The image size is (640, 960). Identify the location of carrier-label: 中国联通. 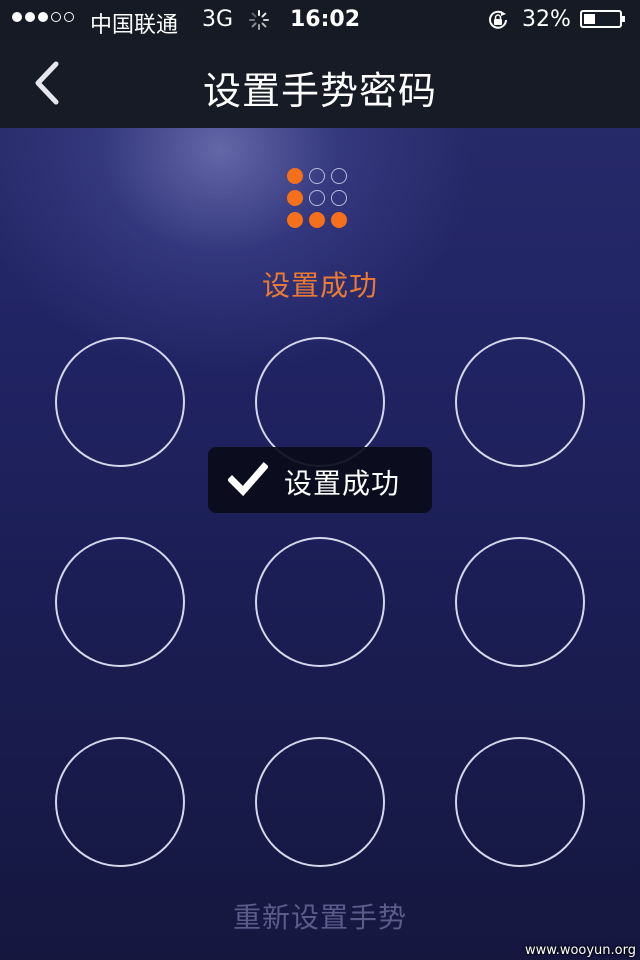
(134, 25).